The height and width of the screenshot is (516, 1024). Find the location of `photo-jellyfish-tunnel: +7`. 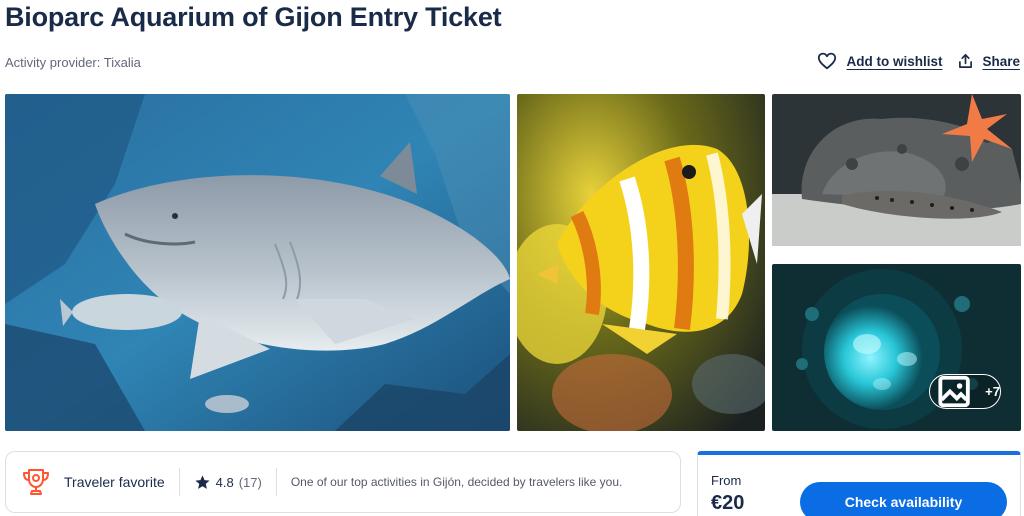

photo-jellyfish-tunnel: +7 is located at coordinates (896, 347).